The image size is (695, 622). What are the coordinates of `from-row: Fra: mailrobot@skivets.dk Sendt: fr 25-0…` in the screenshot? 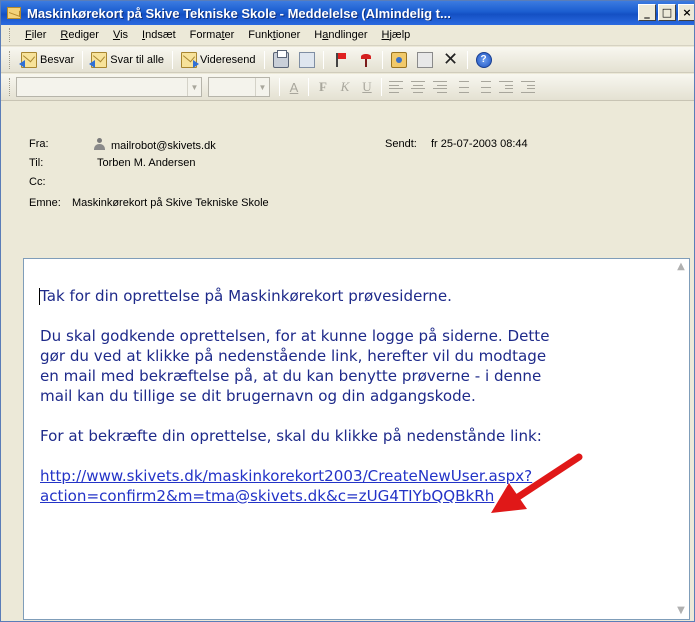 It's located at (278, 145).